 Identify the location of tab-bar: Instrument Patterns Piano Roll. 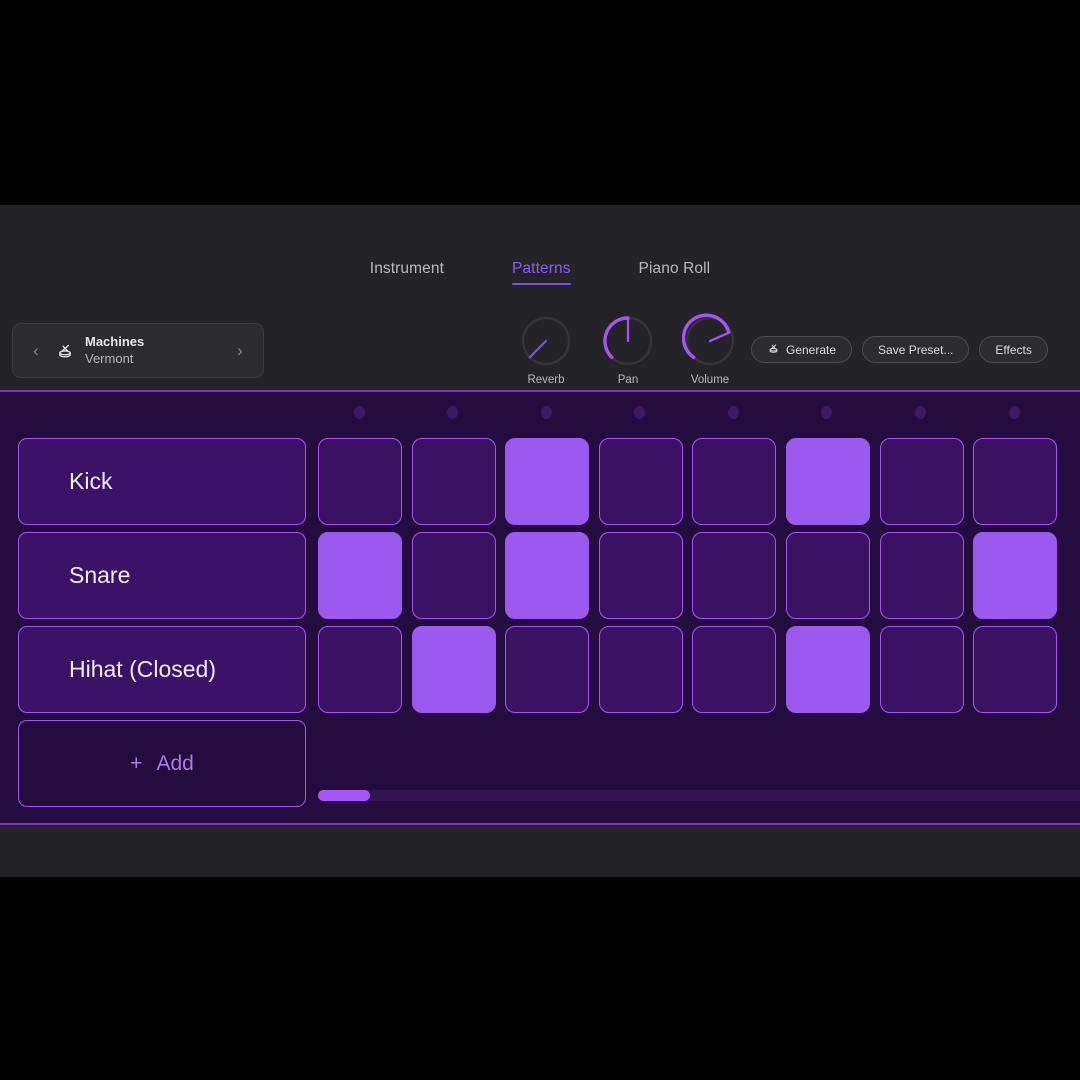
(540, 272).